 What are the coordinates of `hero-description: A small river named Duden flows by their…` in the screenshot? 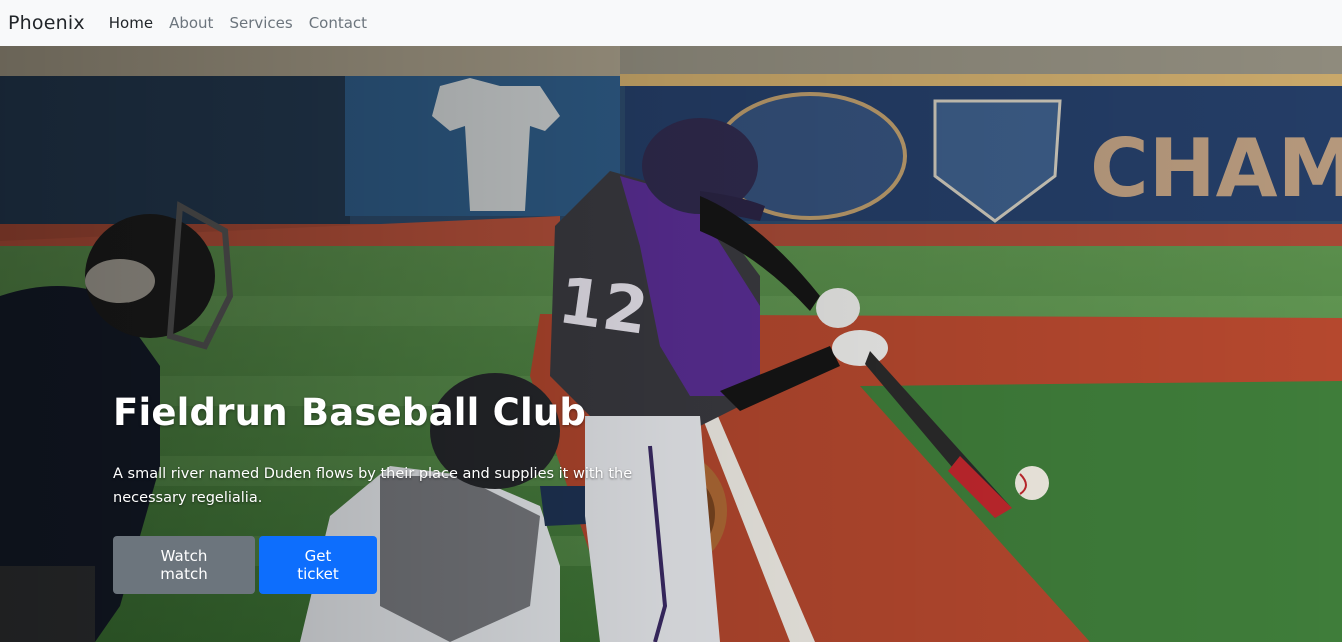 It's located at (373, 486).